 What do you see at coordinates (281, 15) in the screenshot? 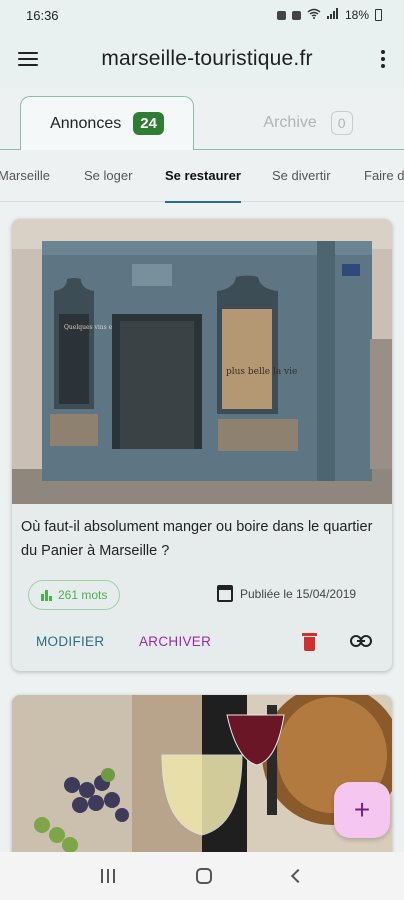
I see `notification-icon` at bounding box center [281, 15].